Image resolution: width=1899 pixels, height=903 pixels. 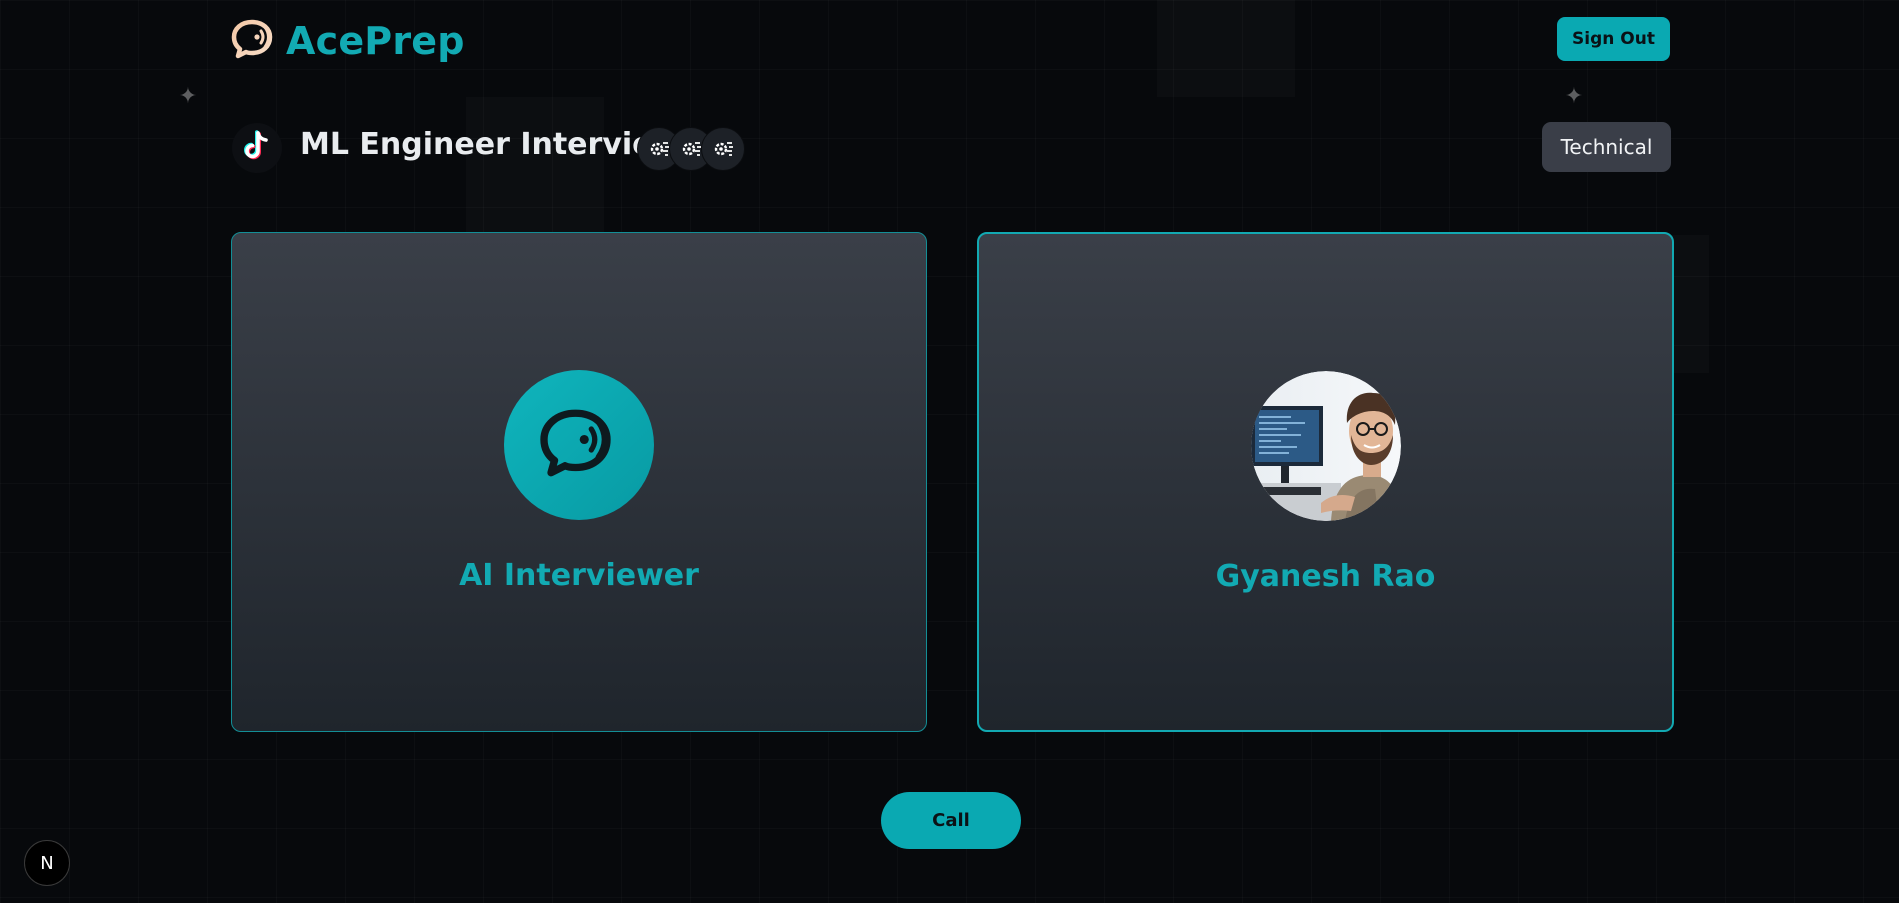 What do you see at coordinates (691, 149) in the screenshot?
I see `tech-stack-icons` at bounding box center [691, 149].